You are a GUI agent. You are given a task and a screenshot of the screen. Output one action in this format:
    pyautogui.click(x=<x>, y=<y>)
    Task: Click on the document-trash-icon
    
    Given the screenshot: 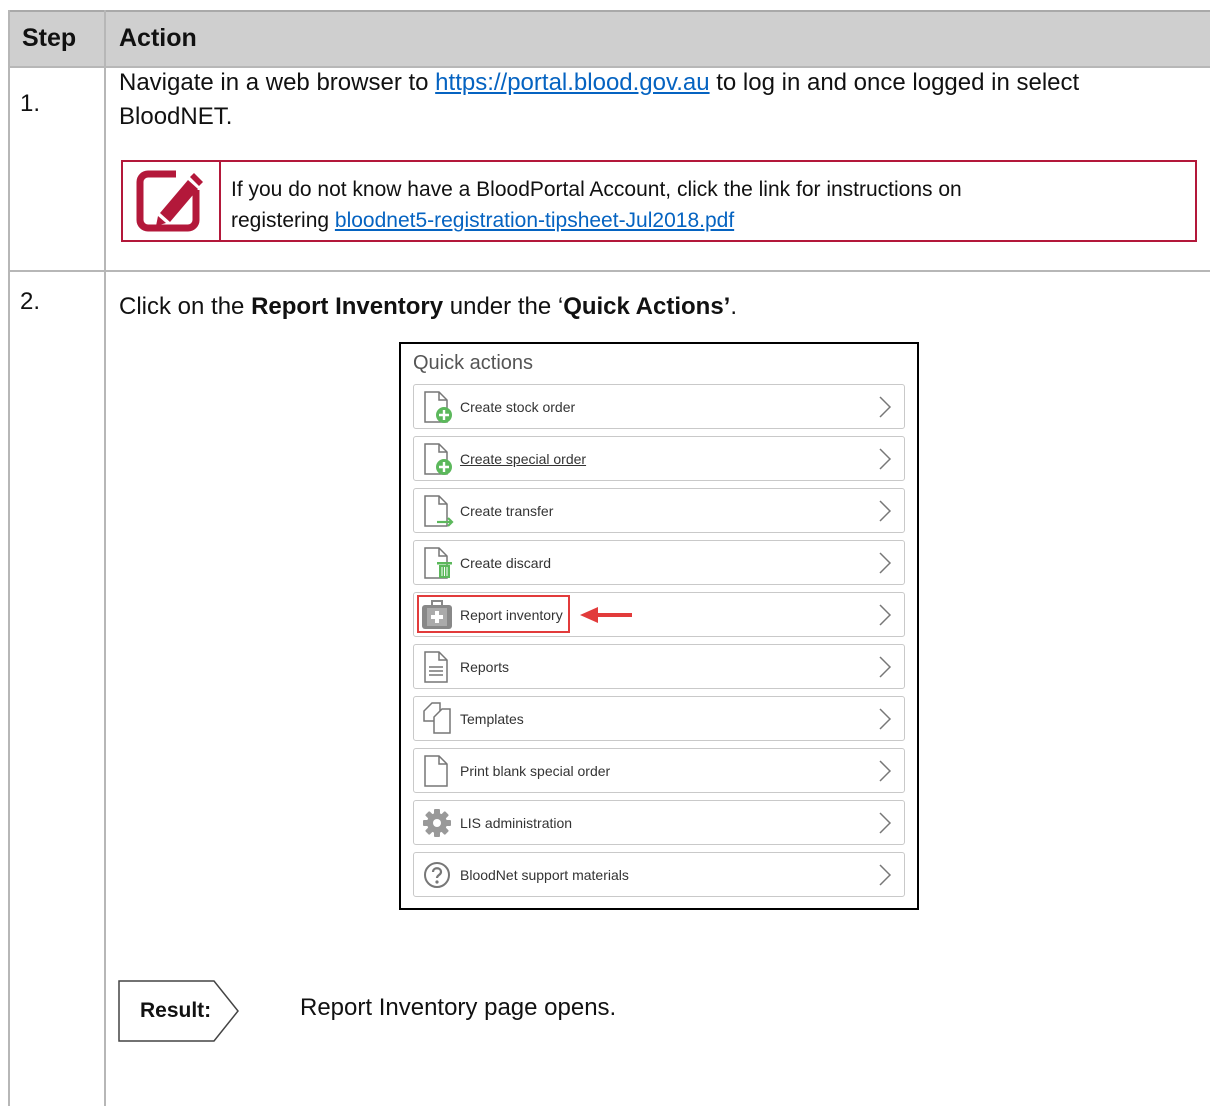 What is the action you would take?
    pyautogui.click(x=438, y=563)
    